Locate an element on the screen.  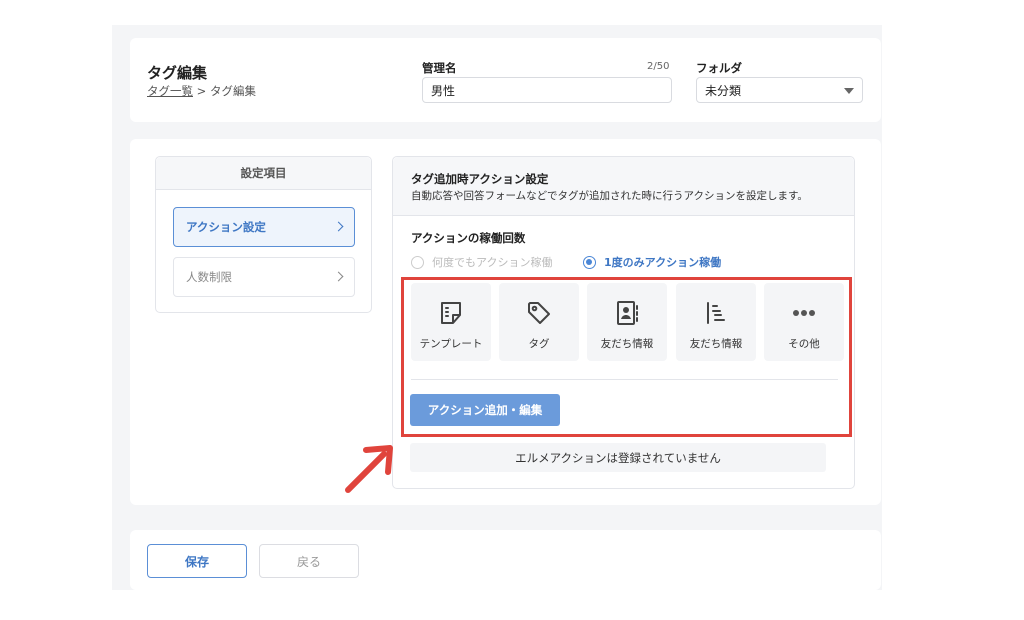
run-count-label: アクションの稼働回数 is located at coordinates (468, 238).